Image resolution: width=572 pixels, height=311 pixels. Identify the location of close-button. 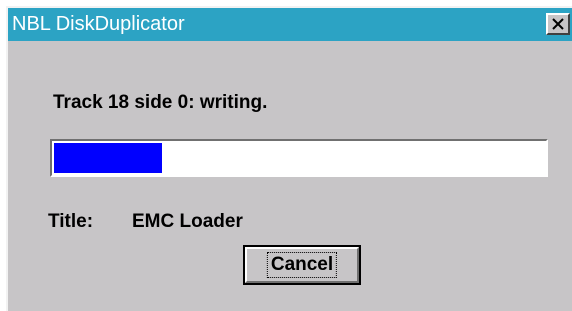
(558, 24).